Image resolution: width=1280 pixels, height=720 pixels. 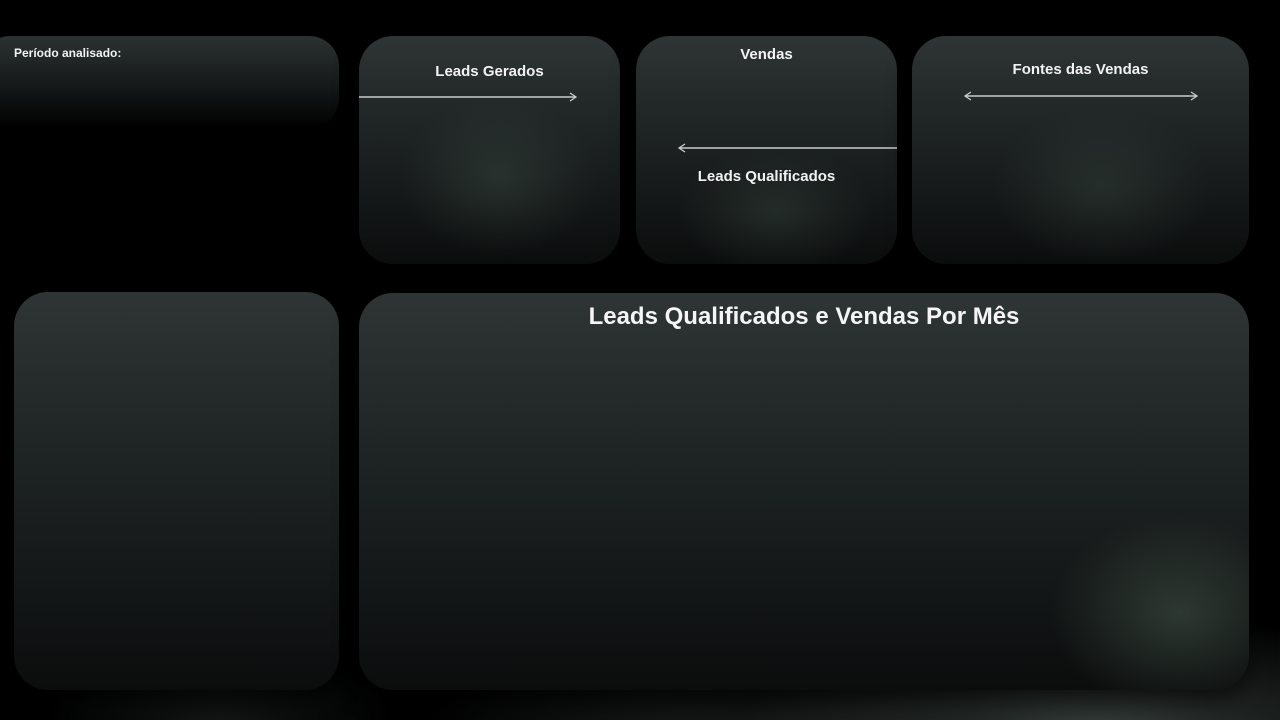 I want to click on fontes-vendas-title: Fontes das Vendas, so click(x=1080, y=69).